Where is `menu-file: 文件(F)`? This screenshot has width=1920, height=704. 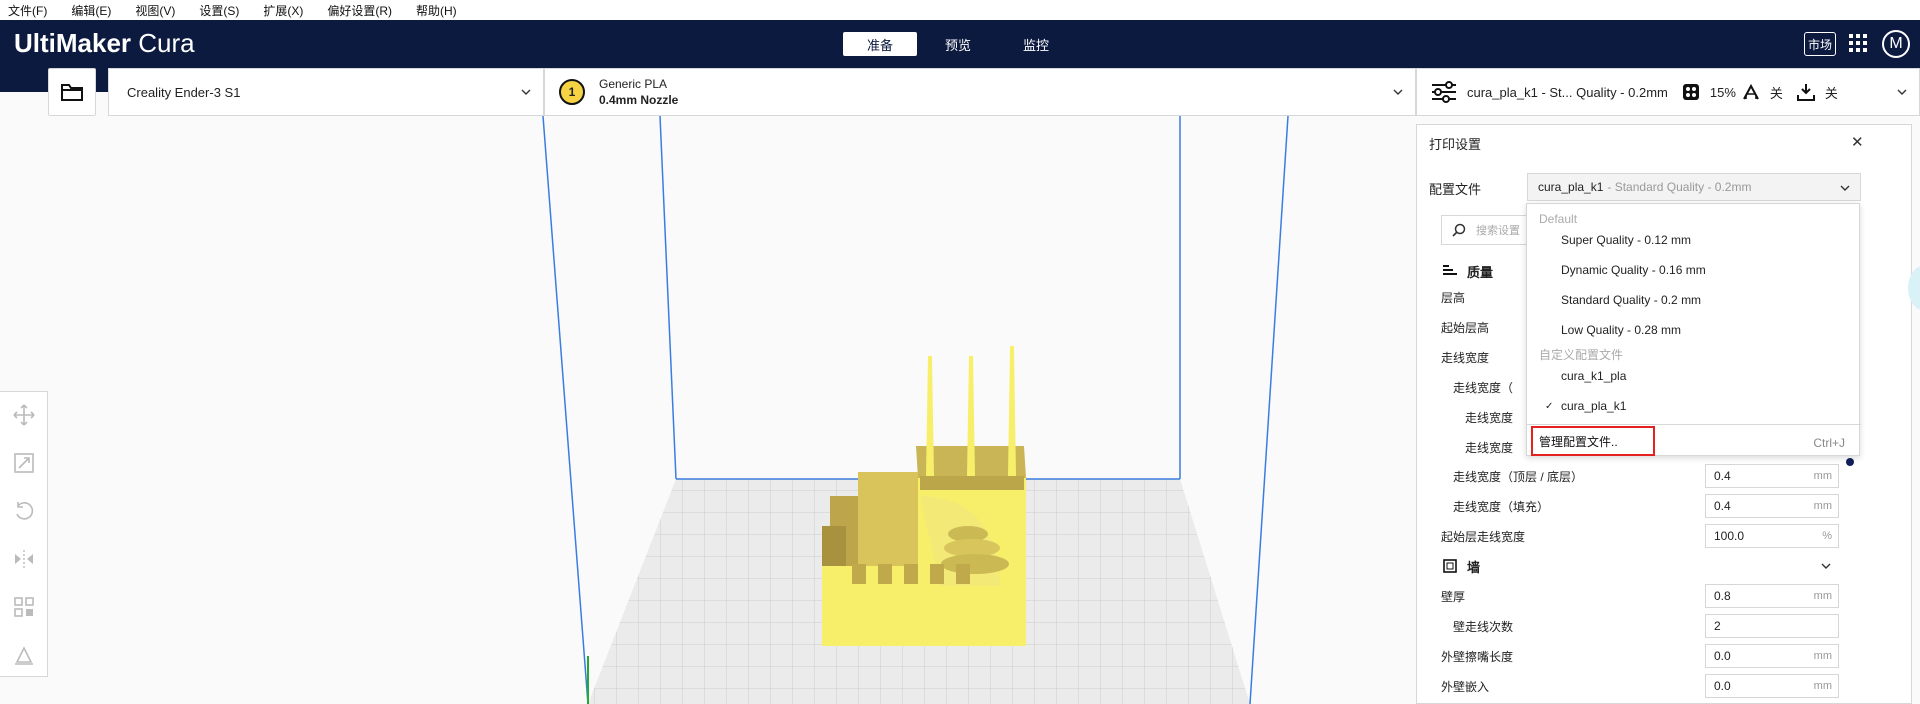 menu-file: 文件(F) is located at coordinates (27, 10).